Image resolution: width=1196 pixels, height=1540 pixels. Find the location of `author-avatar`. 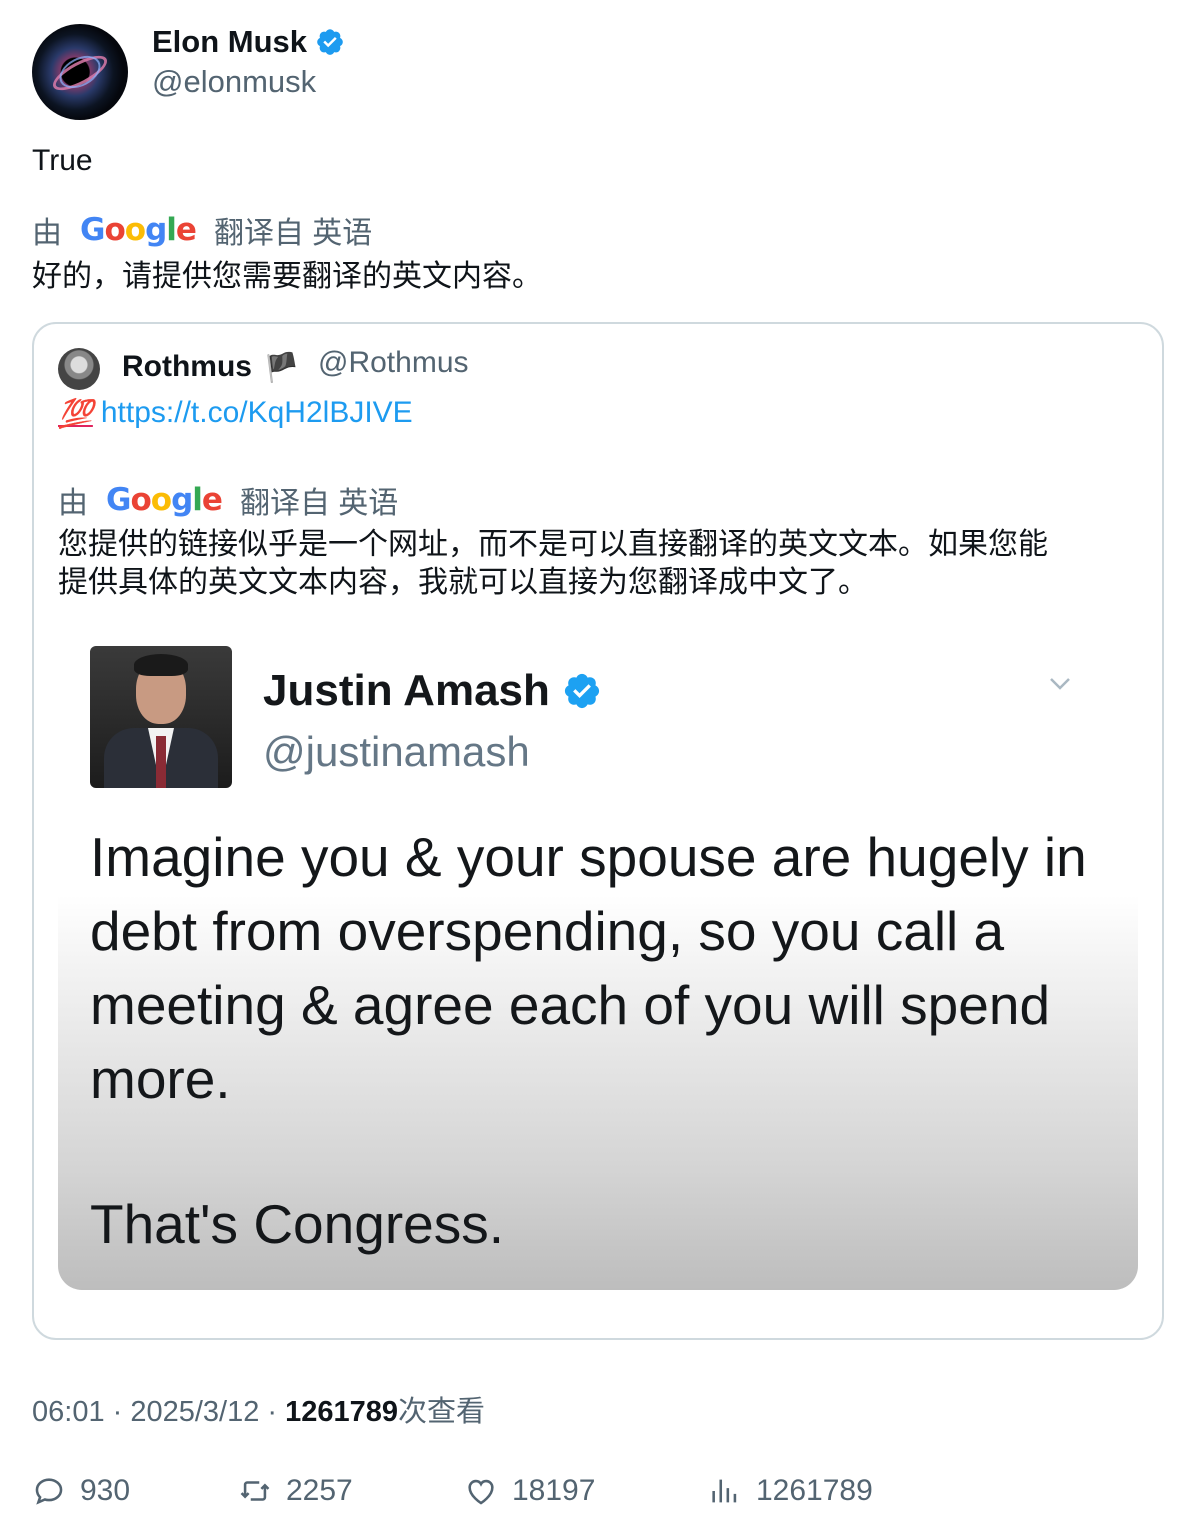

author-avatar is located at coordinates (80, 72).